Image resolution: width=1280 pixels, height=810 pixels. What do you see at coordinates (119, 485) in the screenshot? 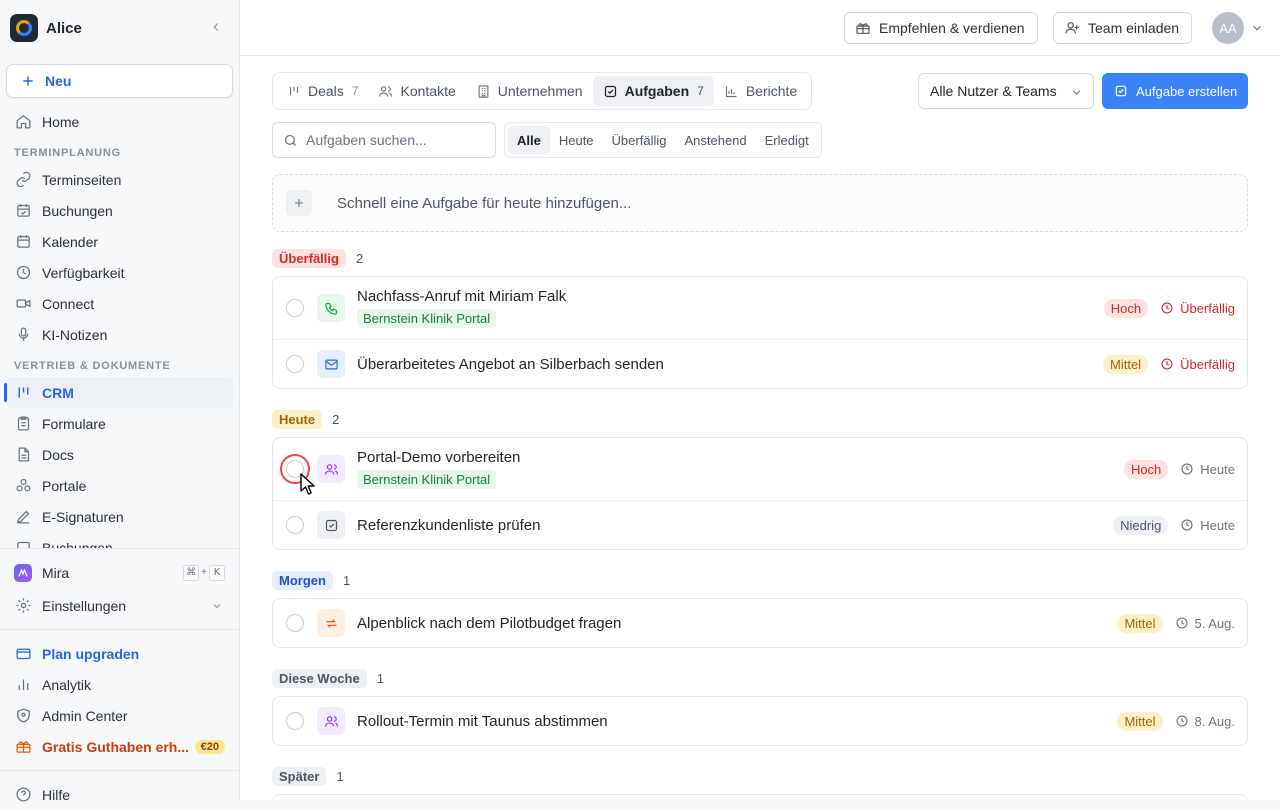
I see `sidebar-item-portale: Portale` at bounding box center [119, 485].